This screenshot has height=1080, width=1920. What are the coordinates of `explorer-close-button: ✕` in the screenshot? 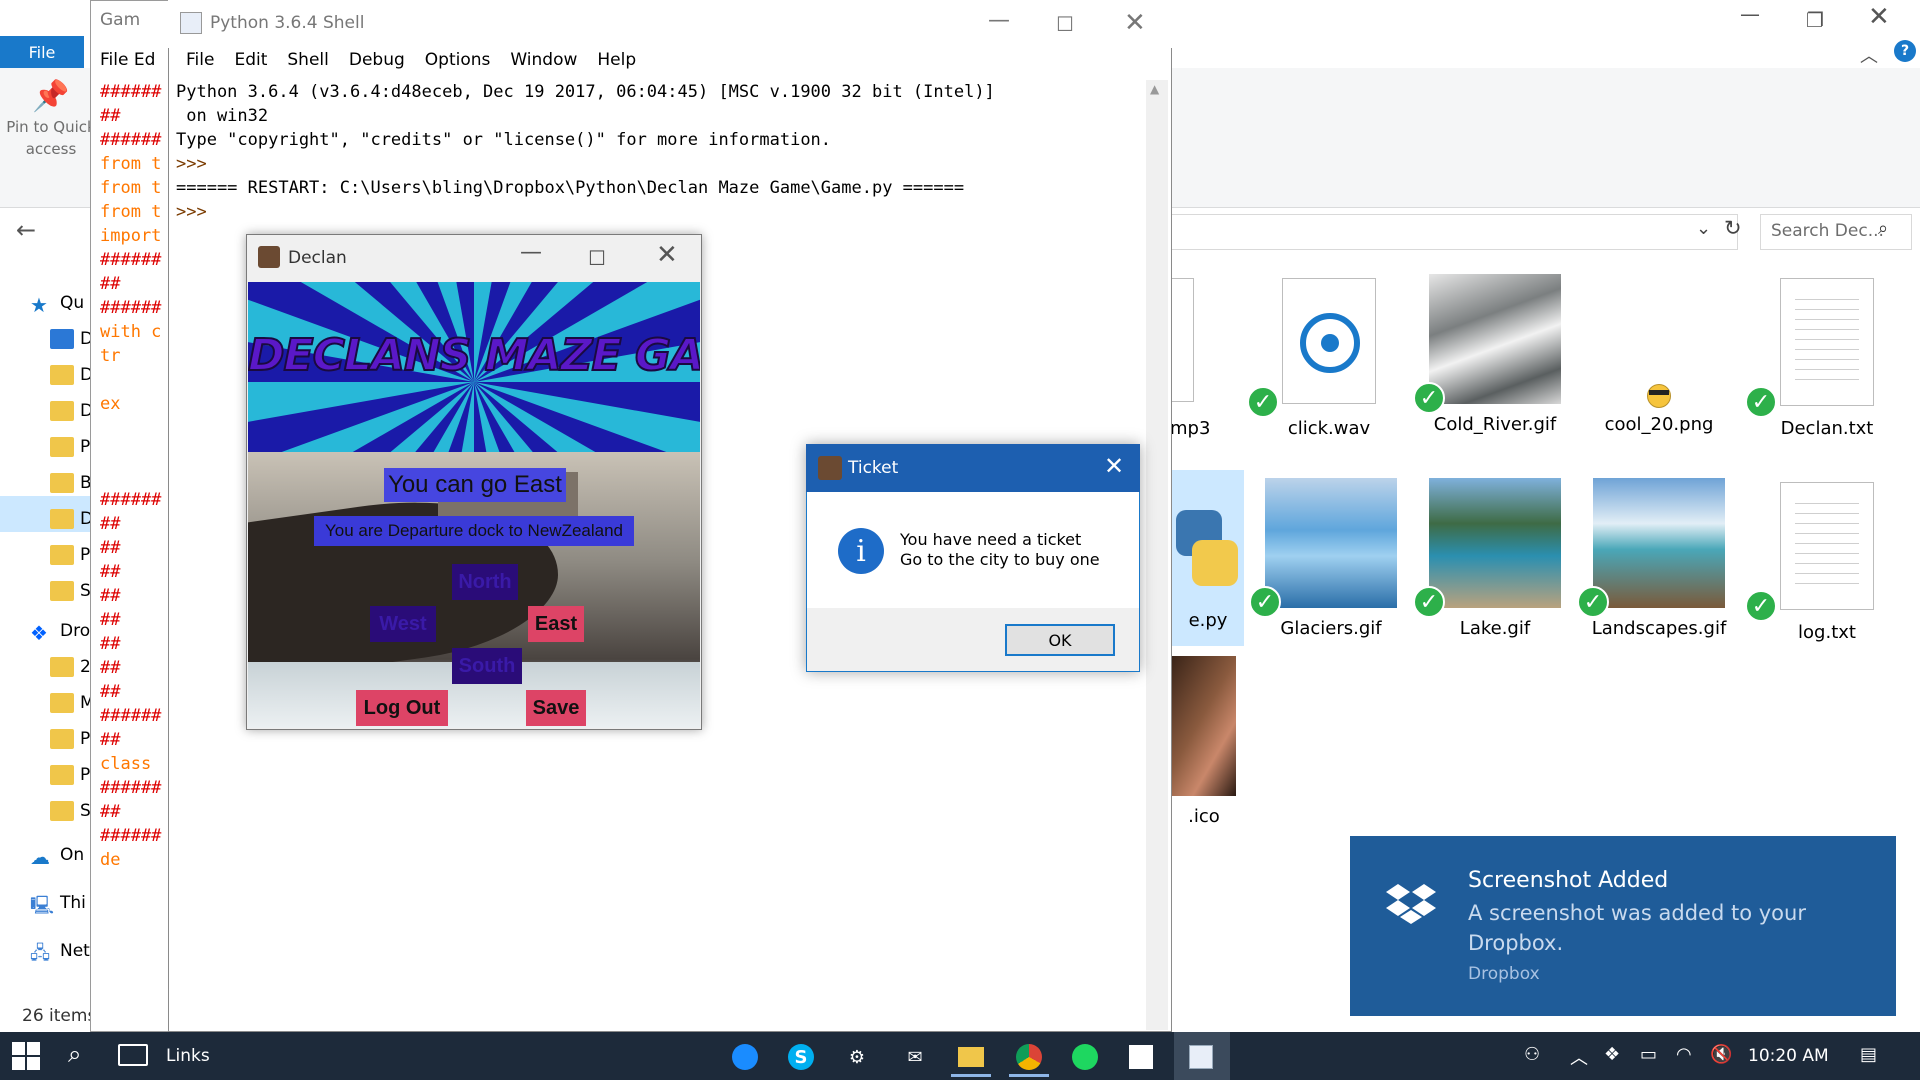 It's located at (1879, 17).